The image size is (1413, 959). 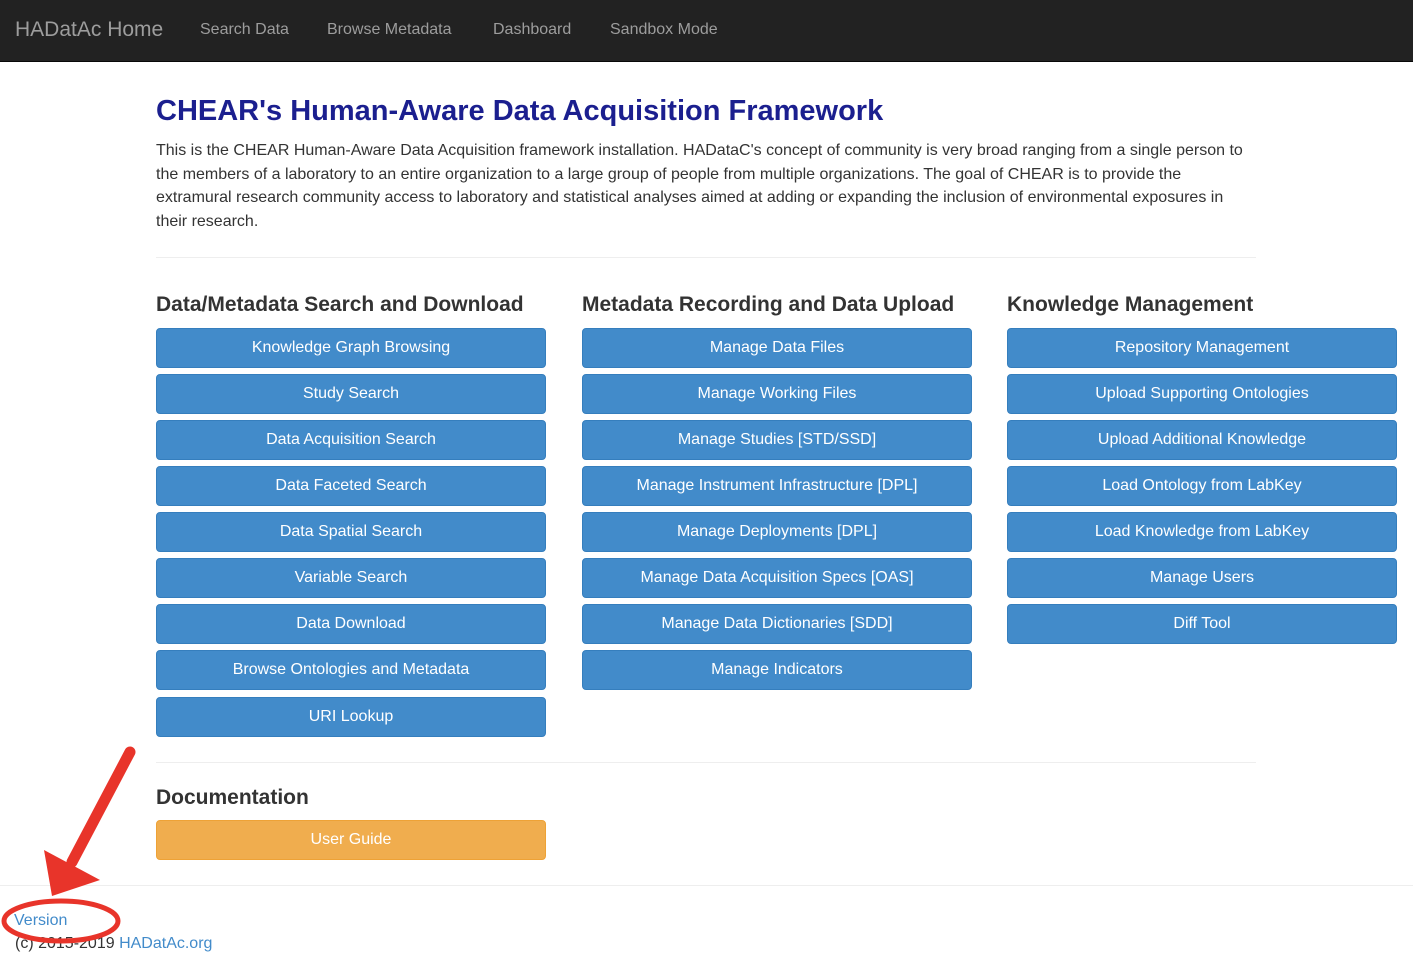 I want to click on manage-instrument-infrastructure-button: Manage Instrument Infrastructure [DPL], so click(x=777, y=486).